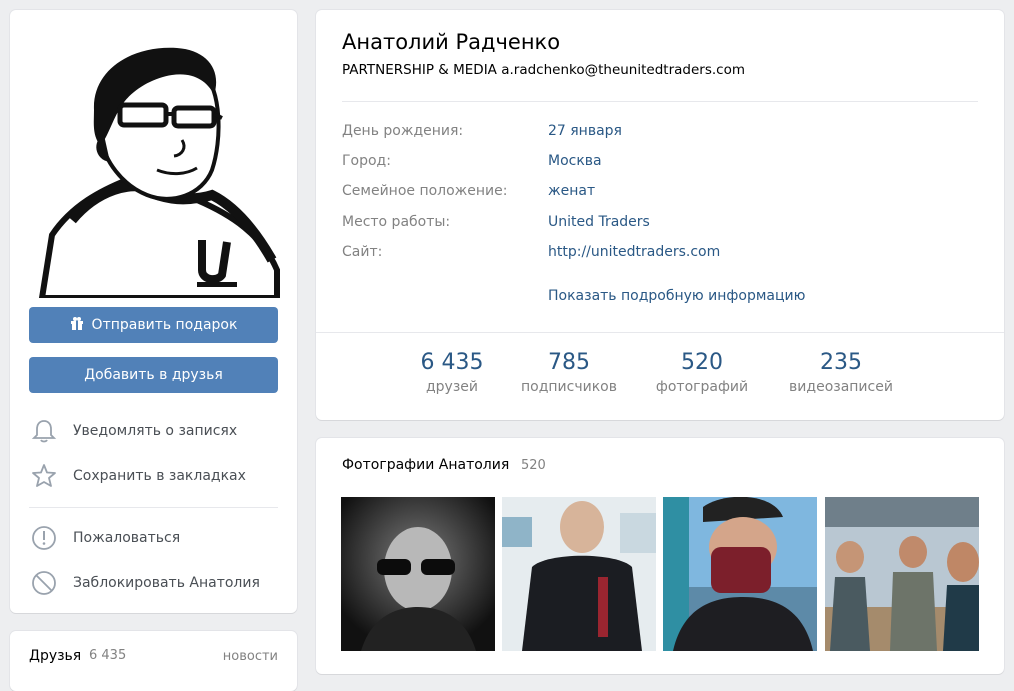 The width and height of the screenshot is (1014, 691). What do you see at coordinates (155, 431) in the screenshot?
I see `notify-posts-label: Уведомлять о записях` at bounding box center [155, 431].